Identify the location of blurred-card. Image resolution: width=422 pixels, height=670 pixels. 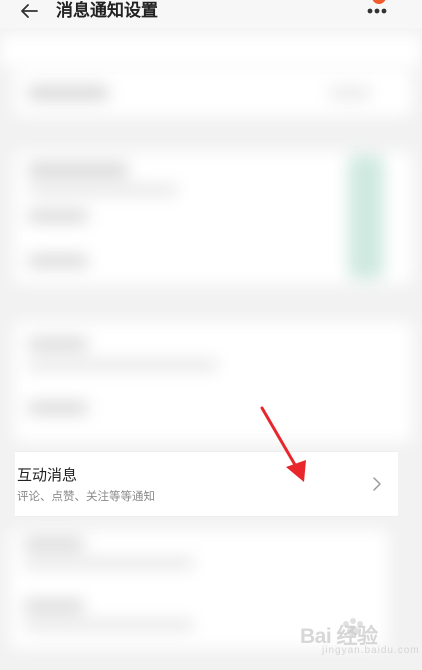
(211, 50).